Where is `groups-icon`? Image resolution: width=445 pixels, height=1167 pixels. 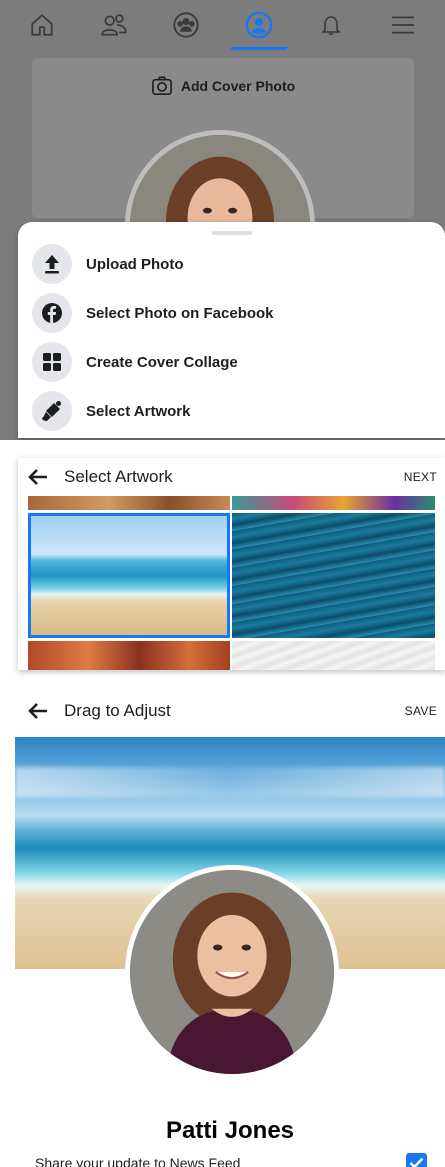 groups-icon is located at coordinates (186, 25).